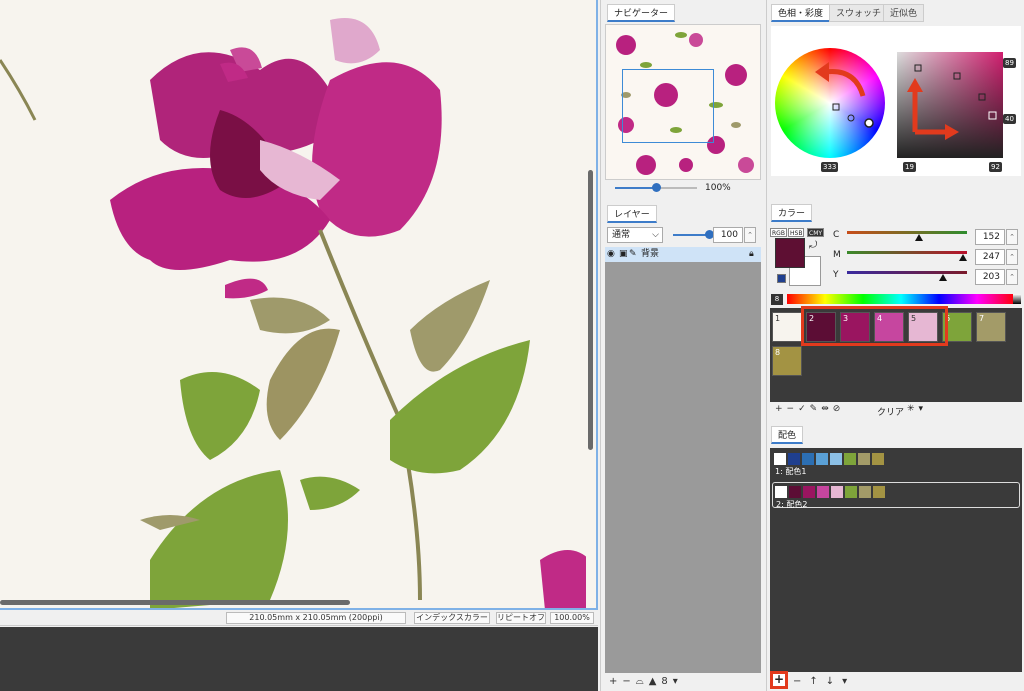  What do you see at coordinates (990, 257) in the screenshot?
I see `channel-value-m: 247` at bounding box center [990, 257].